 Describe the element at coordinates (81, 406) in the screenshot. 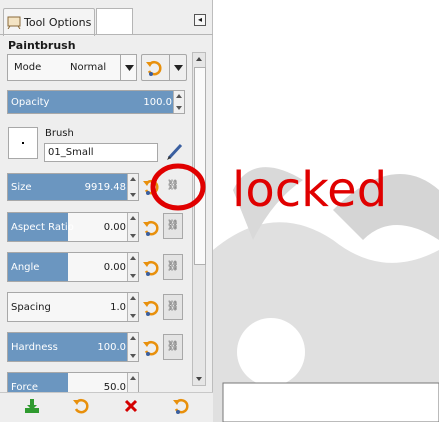

I see `restore-options-icon` at that location.